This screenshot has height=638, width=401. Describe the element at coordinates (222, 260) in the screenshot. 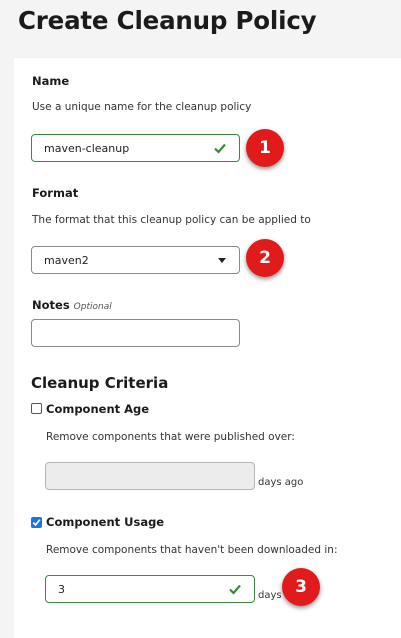

I see `caret-down-icon` at that location.